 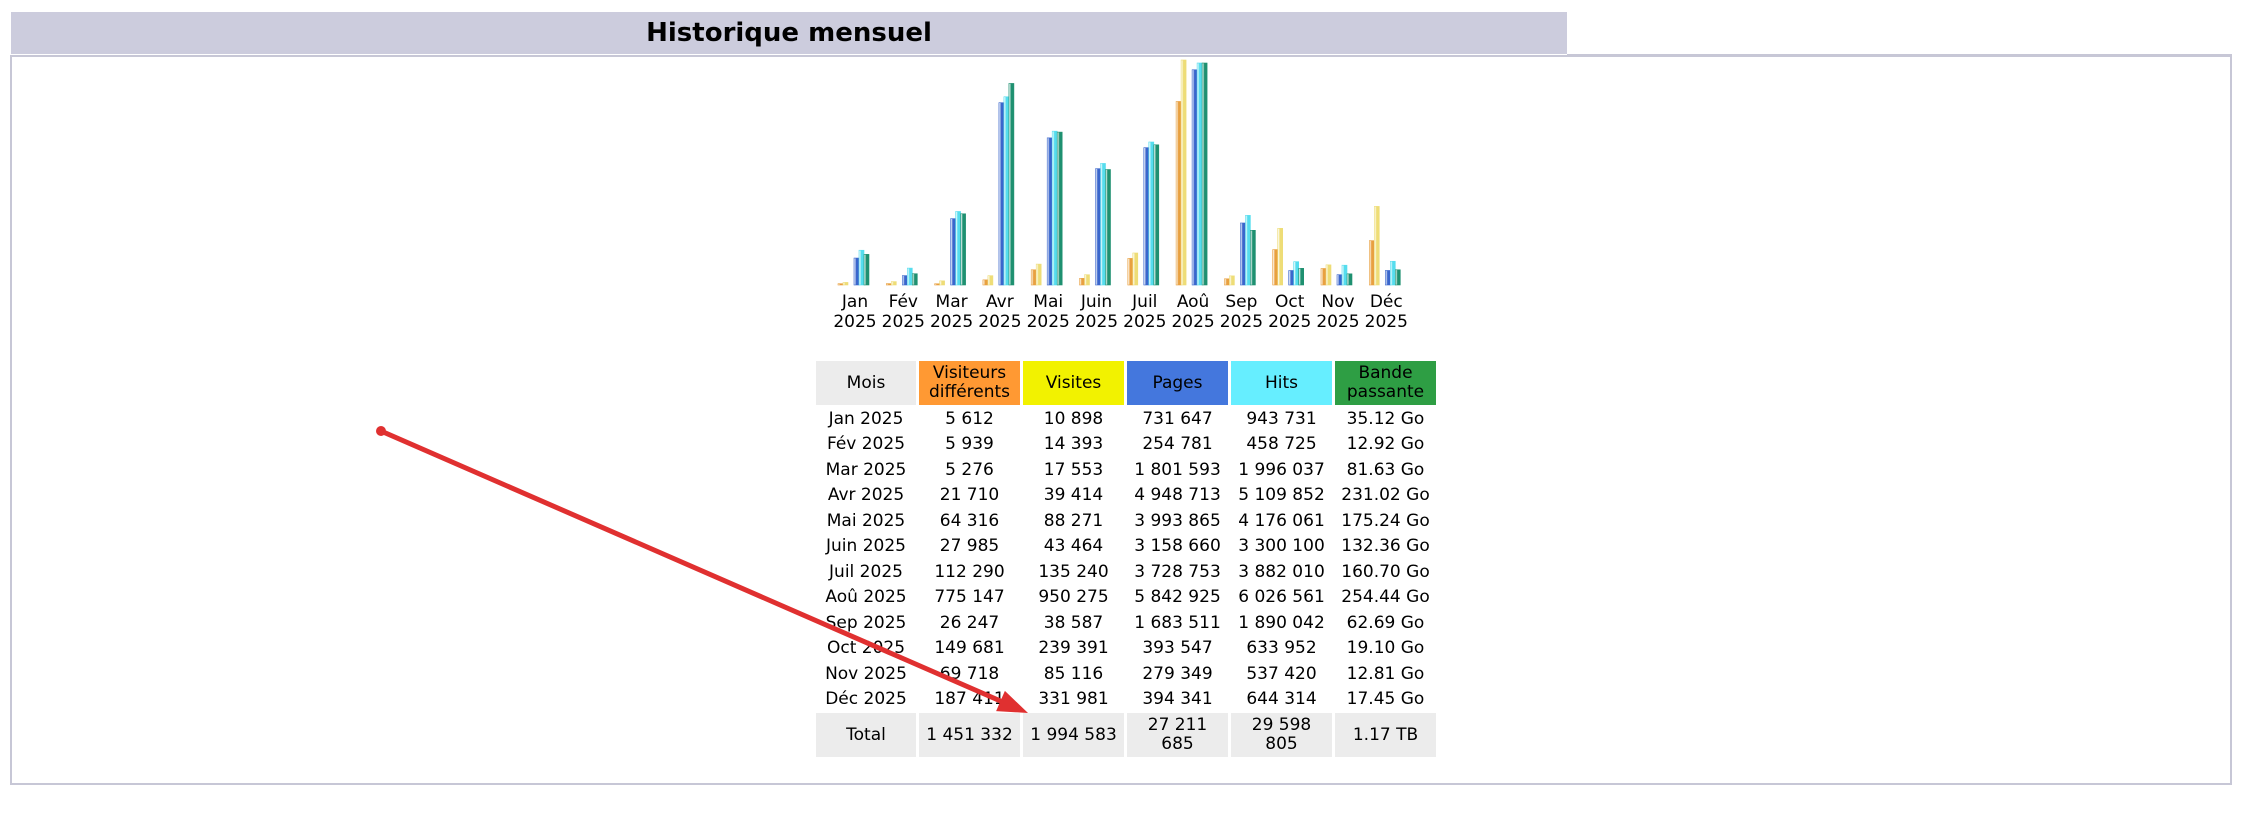 What do you see at coordinates (866, 546) in the screenshot?
I see `row-mois: Juin 2025` at bounding box center [866, 546].